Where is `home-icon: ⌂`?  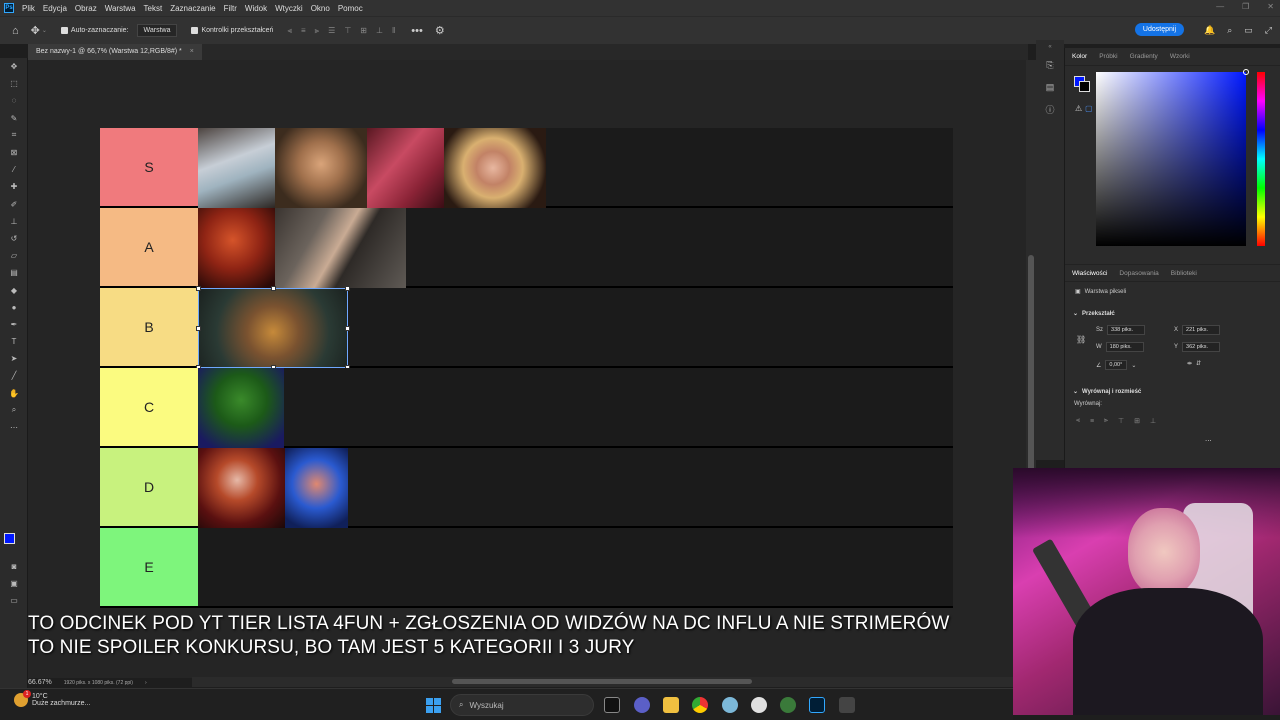 home-icon: ⌂ is located at coordinates (15, 31).